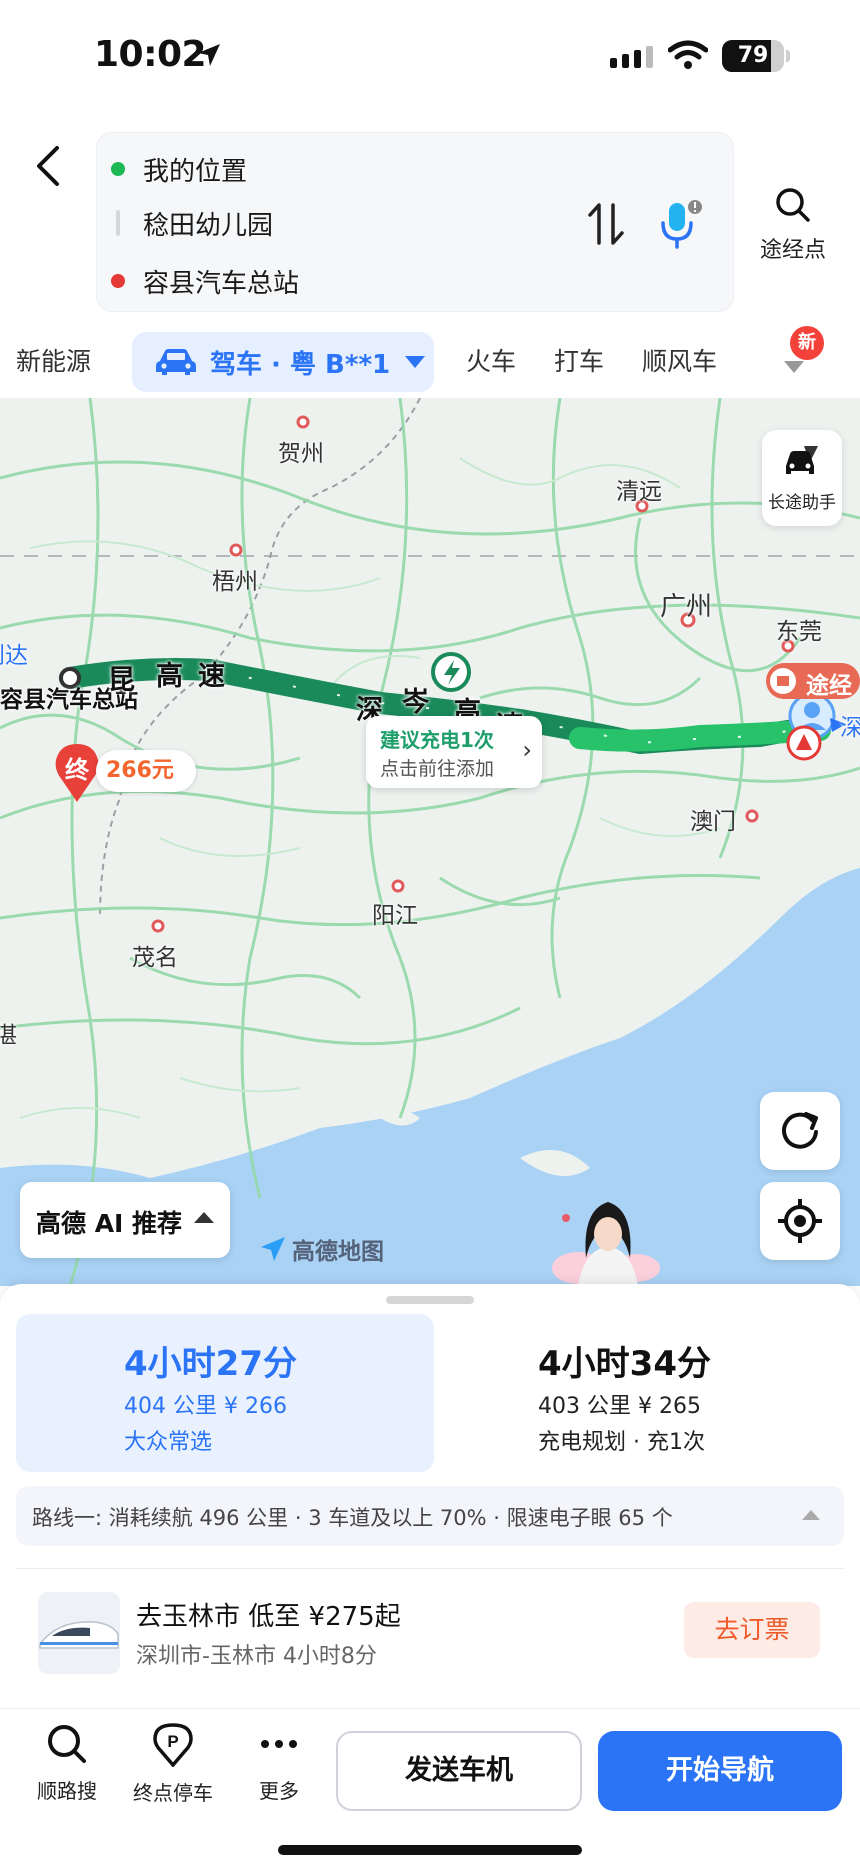  Describe the element at coordinates (338, 1252) in the screenshot. I see `watermark-text: 高德地图` at that location.